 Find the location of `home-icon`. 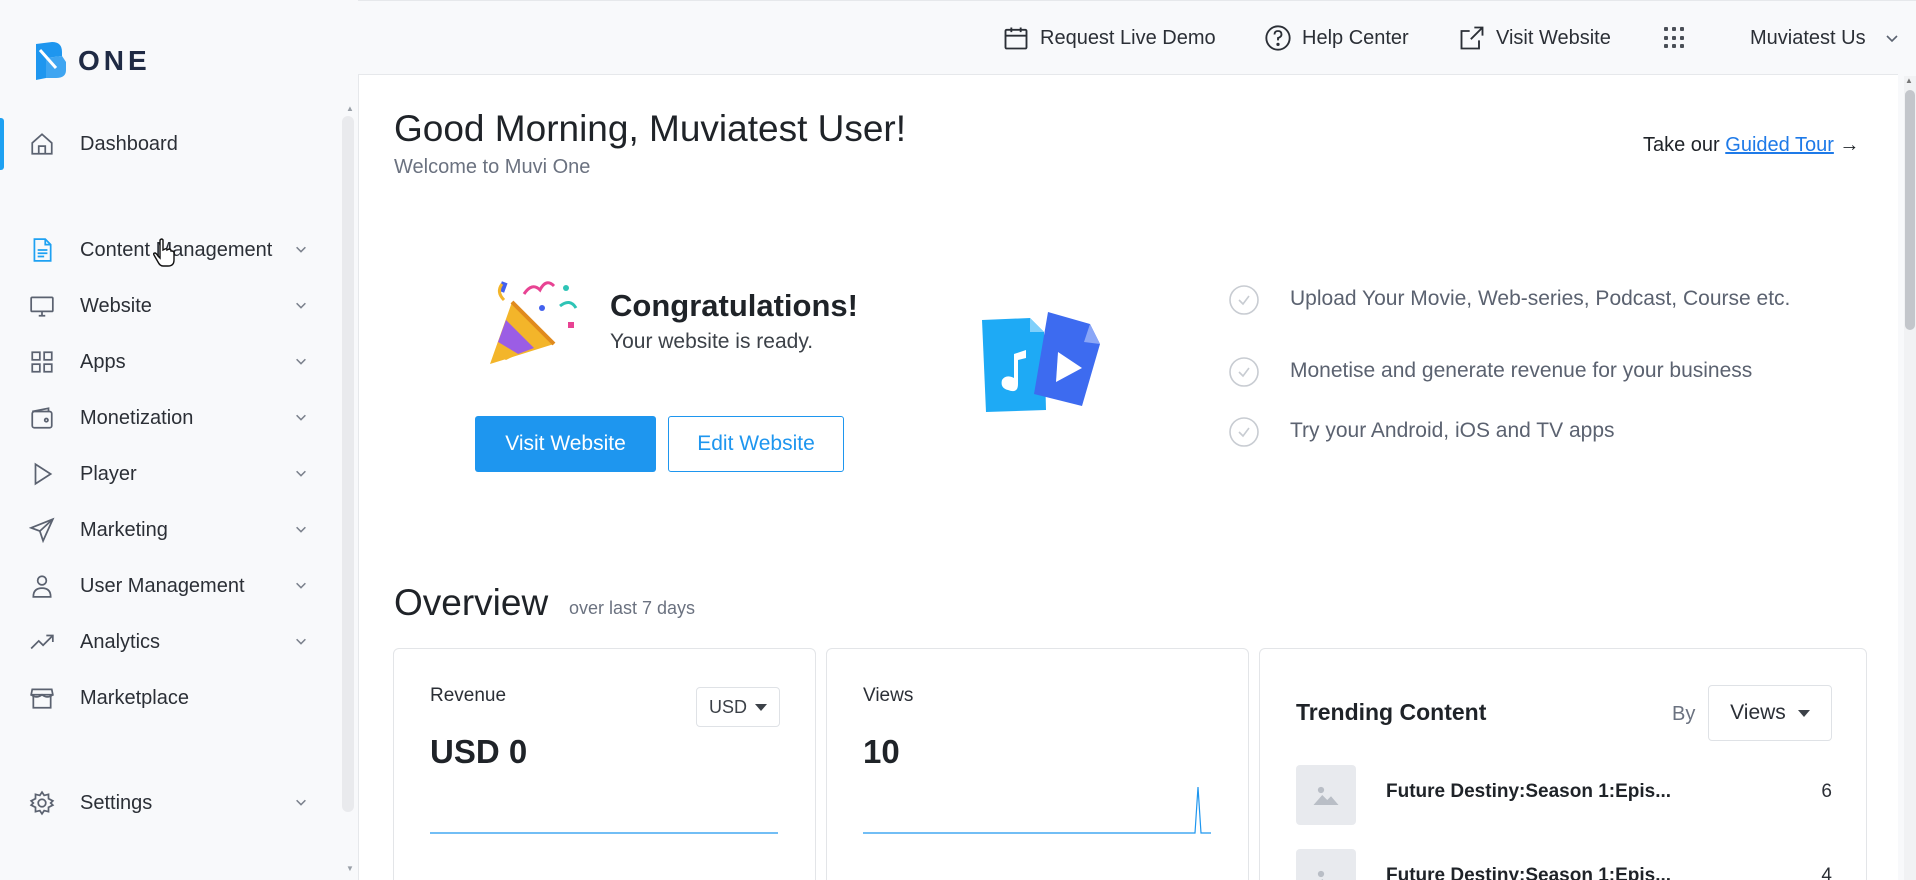

home-icon is located at coordinates (42, 144).